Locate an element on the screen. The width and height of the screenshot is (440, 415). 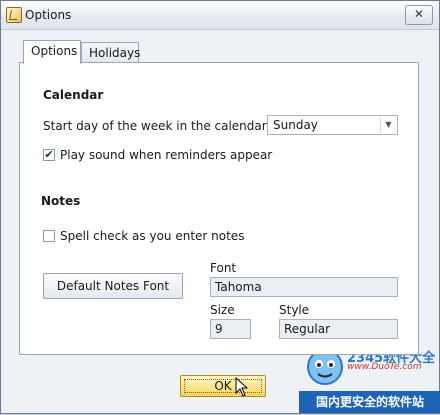
style-label: Style is located at coordinates (294, 310).